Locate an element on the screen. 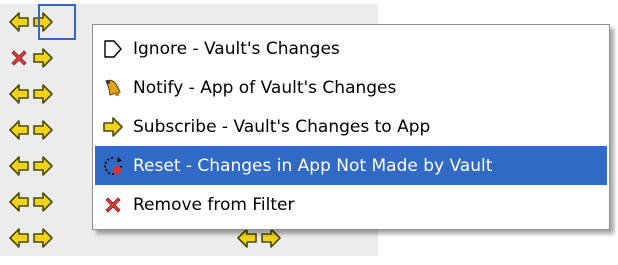 The image size is (618, 265). menu-item-subscribe: Subscribe - Vault's Changes to App is located at coordinates (351, 126).